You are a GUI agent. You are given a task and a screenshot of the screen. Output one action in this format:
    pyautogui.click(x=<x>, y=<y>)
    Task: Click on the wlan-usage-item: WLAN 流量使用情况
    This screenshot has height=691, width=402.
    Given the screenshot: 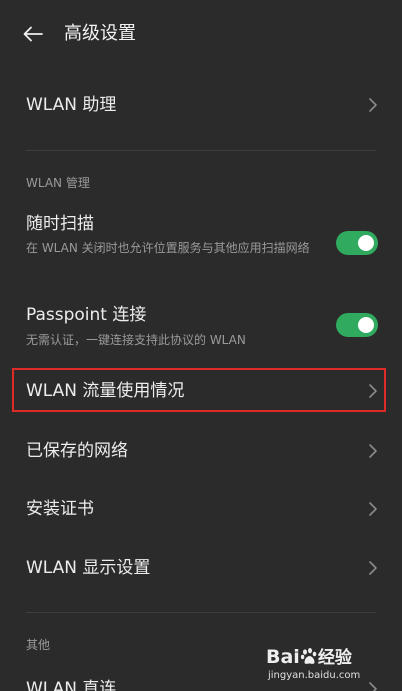 What is the action you would take?
    pyautogui.click(x=201, y=391)
    